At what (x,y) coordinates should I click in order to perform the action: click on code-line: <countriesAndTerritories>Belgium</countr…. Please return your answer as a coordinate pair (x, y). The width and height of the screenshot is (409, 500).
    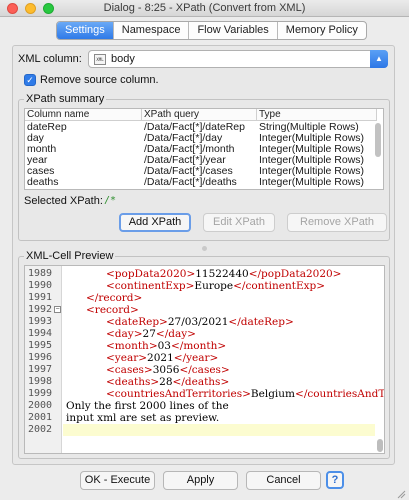
    Looking at the image, I should click on (224, 394).